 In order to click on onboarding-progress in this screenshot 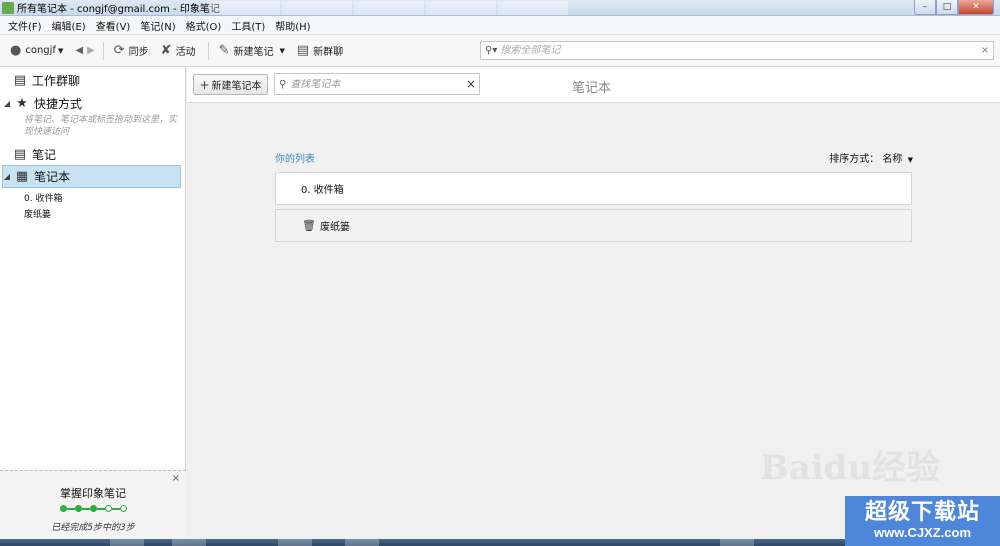, I will do `click(93, 508)`.